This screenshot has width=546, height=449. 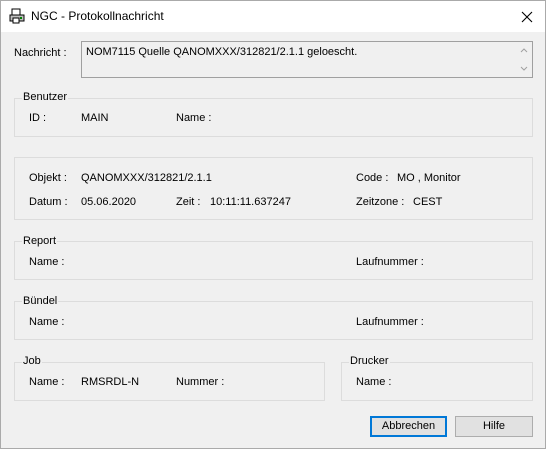 What do you see at coordinates (47, 382) in the screenshot?
I see `job-name-label: Name :` at bounding box center [47, 382].